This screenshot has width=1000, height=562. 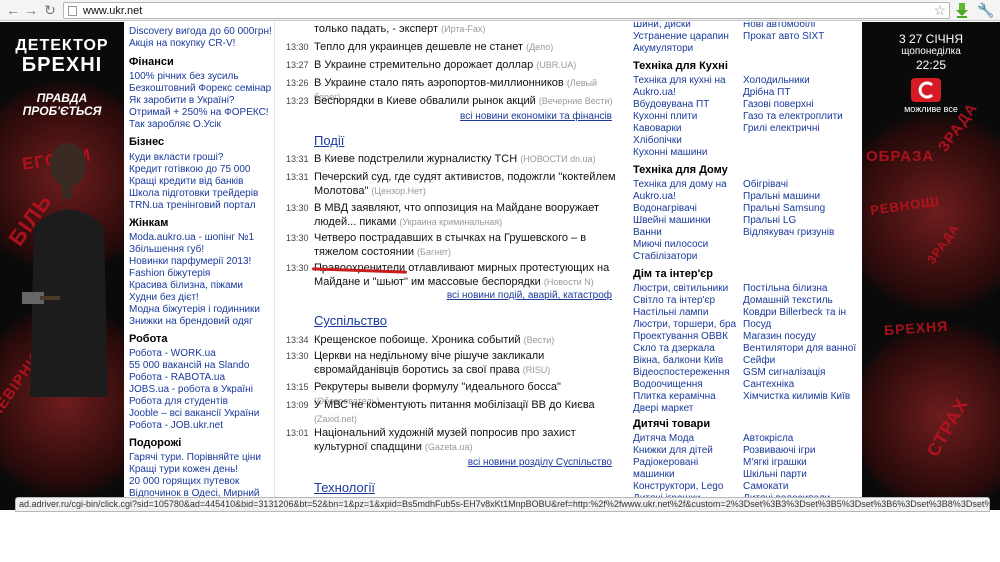 I want to click on news-headline: В Украине стремительно дорожает доллар, so click(x=423, y=65).